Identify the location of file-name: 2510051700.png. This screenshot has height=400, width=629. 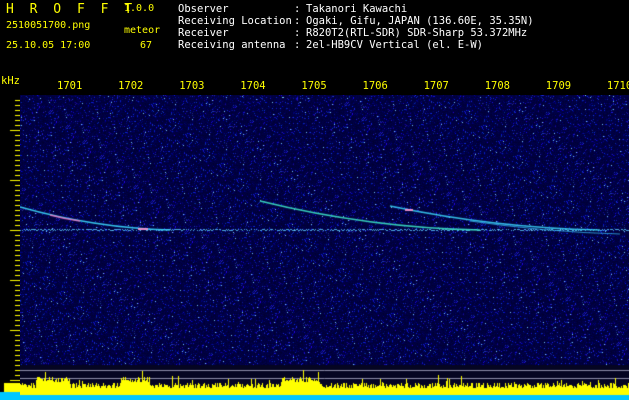
(48, 25).